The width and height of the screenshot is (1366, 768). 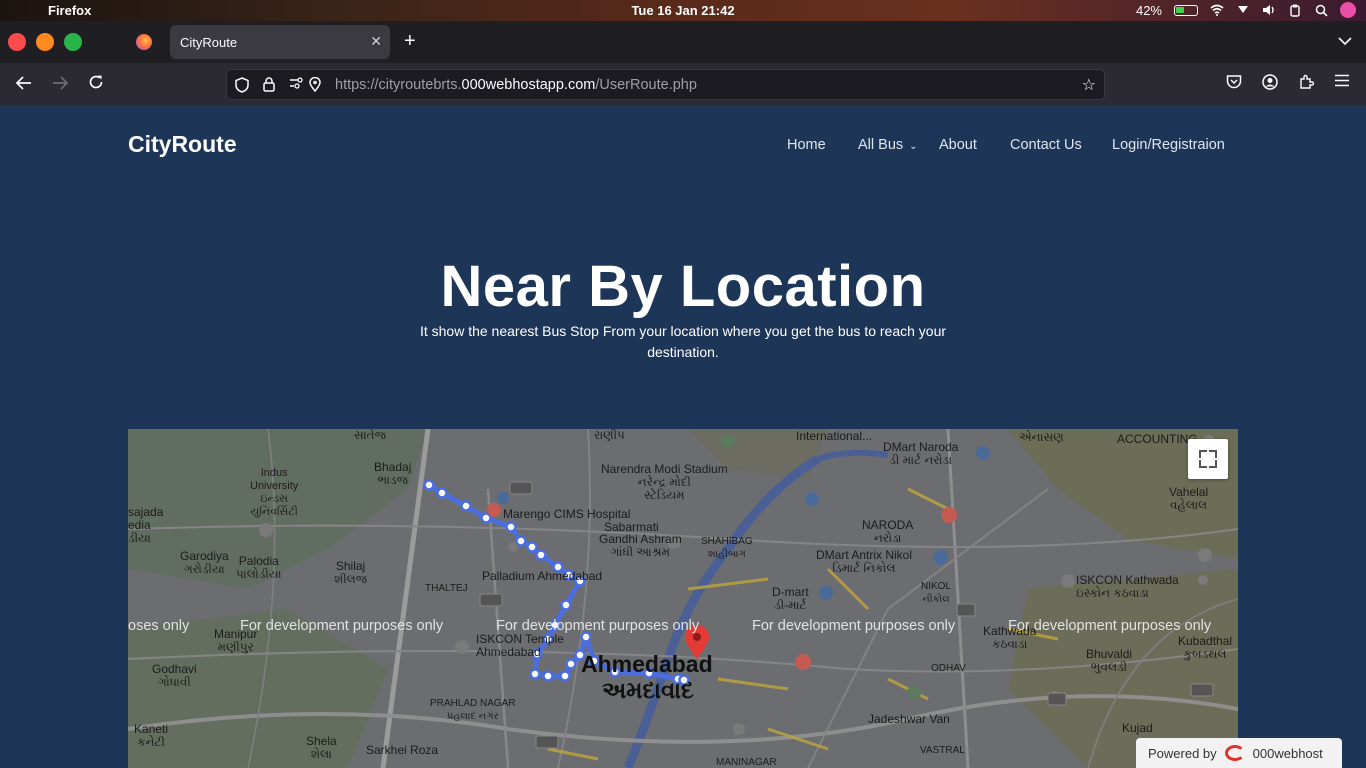 What do you see at coordinates (1243, 10) in the screenshot?
I see `dropdown-icon` at bounding box center [1243, 10].